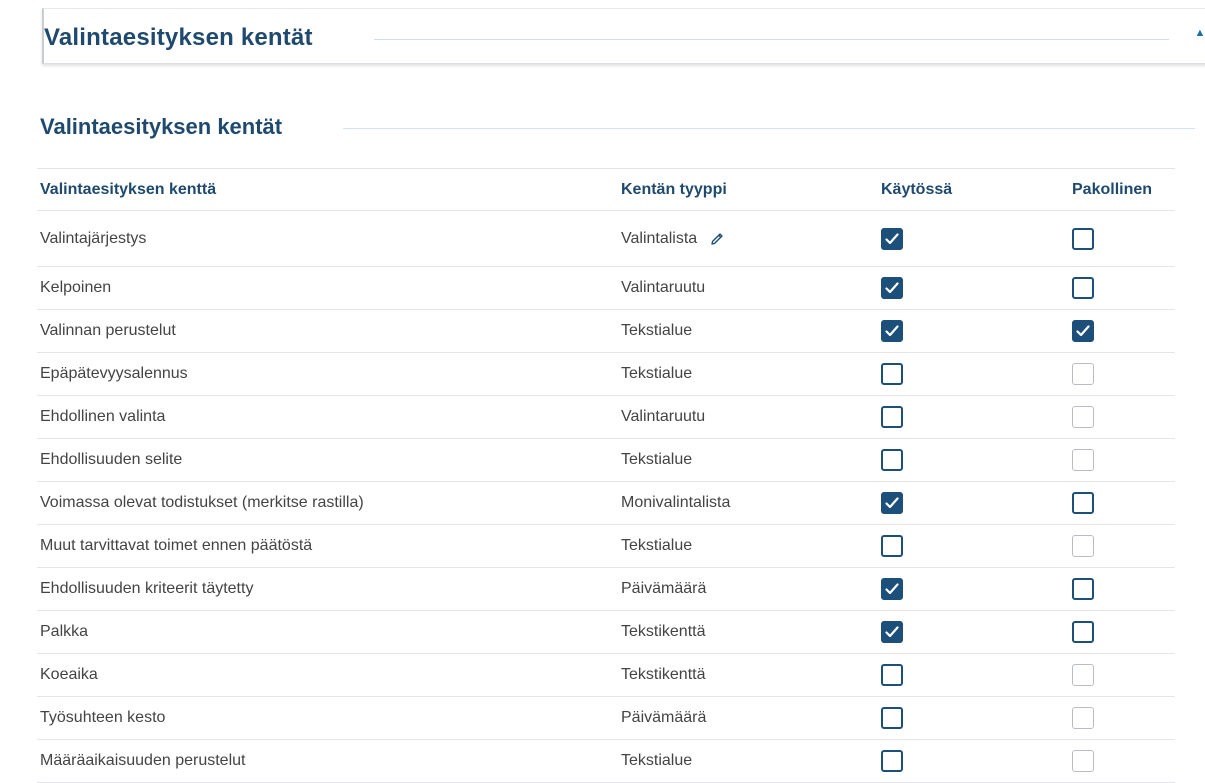 This screenshot has height=783, width=1205. I want to click on table-row: Valintajärjestys Valintalista, so click(606, 239).